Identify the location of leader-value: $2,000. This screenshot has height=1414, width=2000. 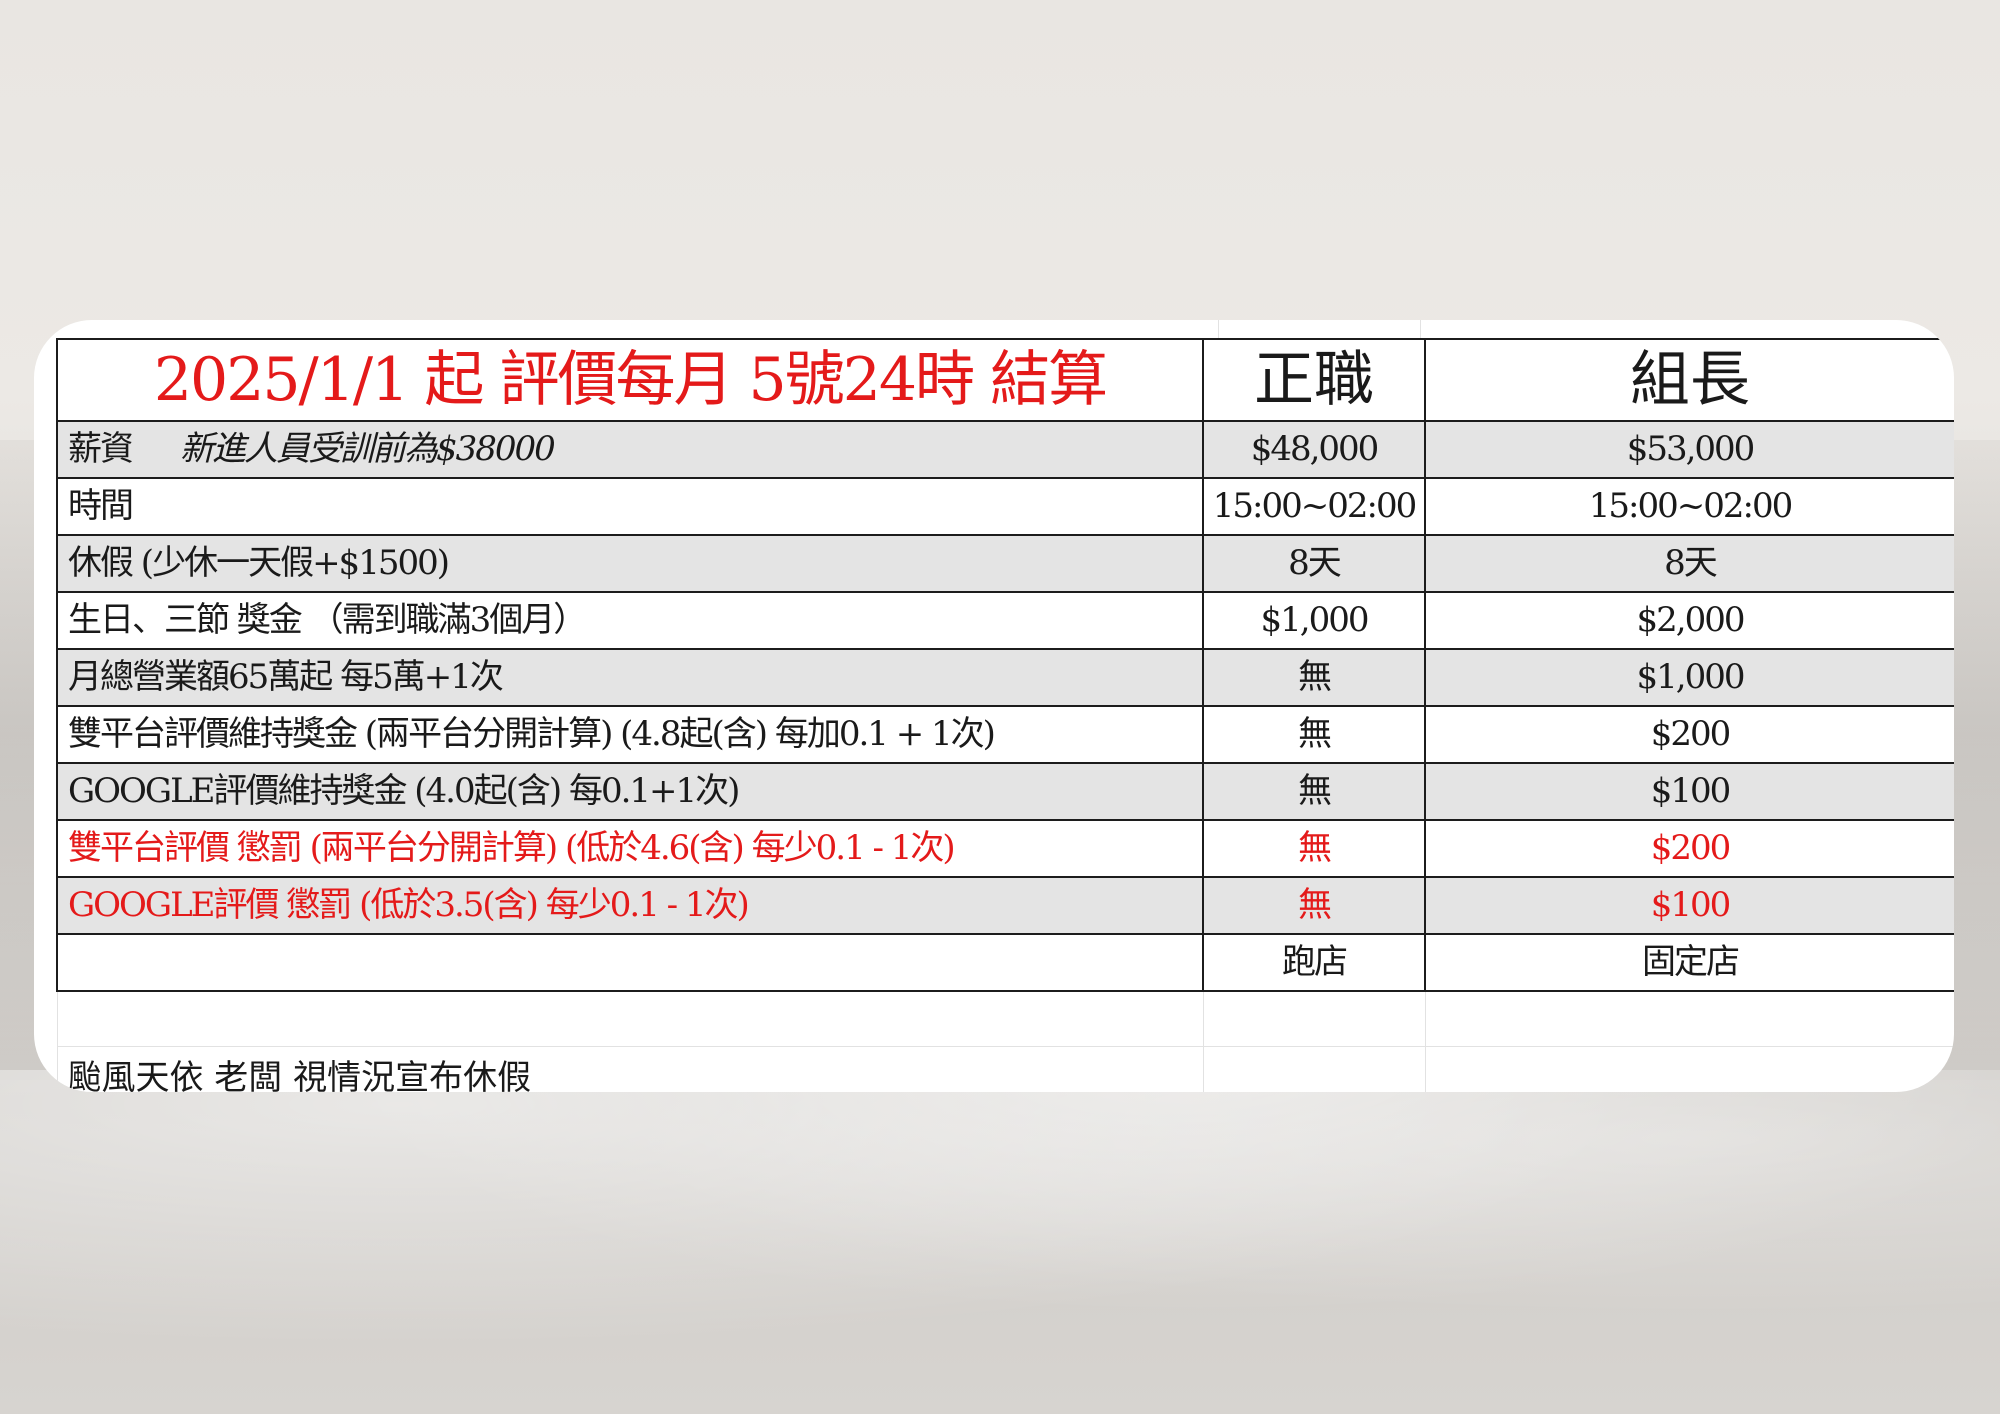
(1689, 620).